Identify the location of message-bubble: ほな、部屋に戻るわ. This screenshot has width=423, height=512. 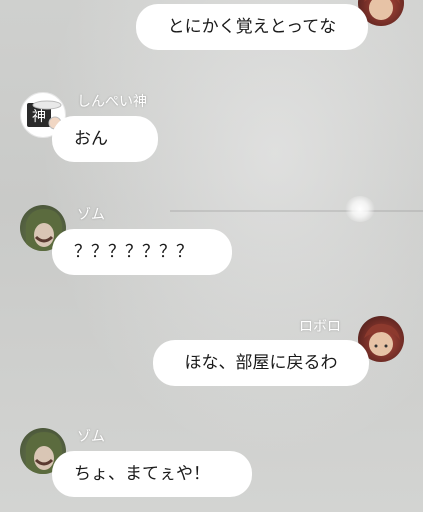
(261, 363).